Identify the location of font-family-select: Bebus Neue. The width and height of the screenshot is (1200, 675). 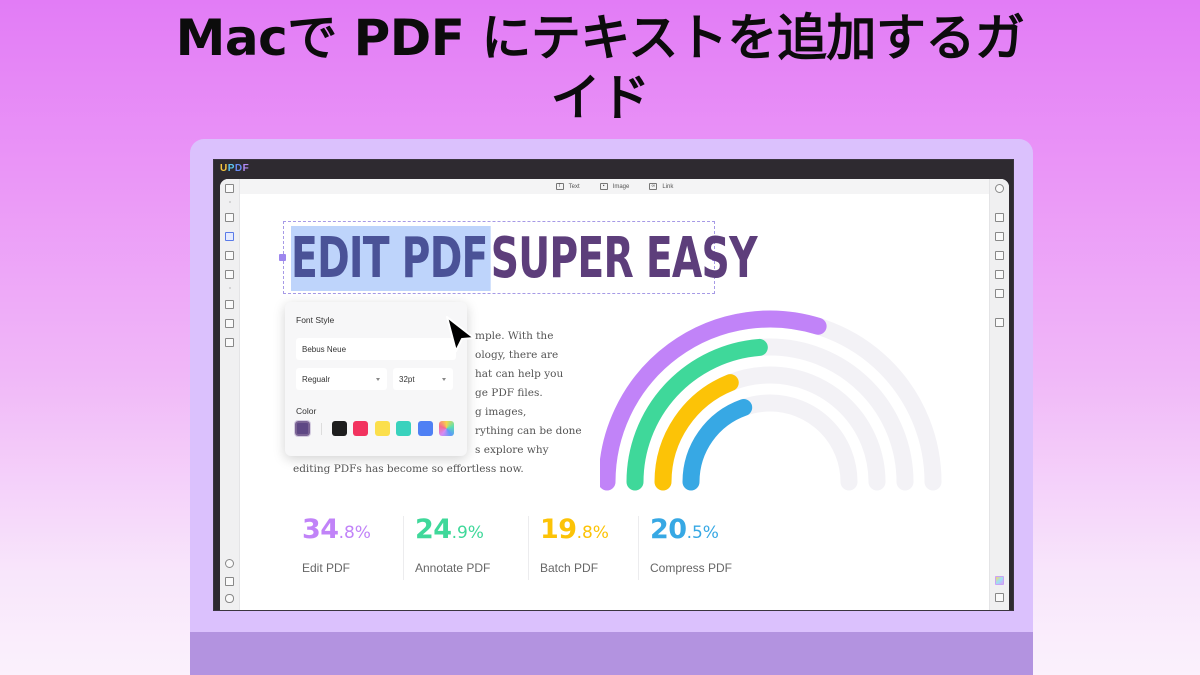
(376, 349).